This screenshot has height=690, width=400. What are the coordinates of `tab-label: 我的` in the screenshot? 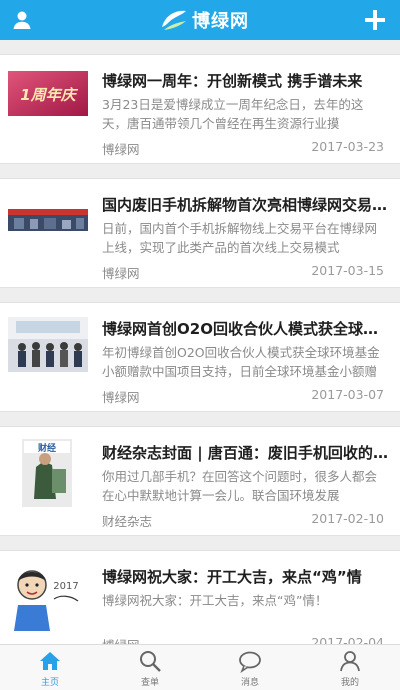 It's located at (349, 683).